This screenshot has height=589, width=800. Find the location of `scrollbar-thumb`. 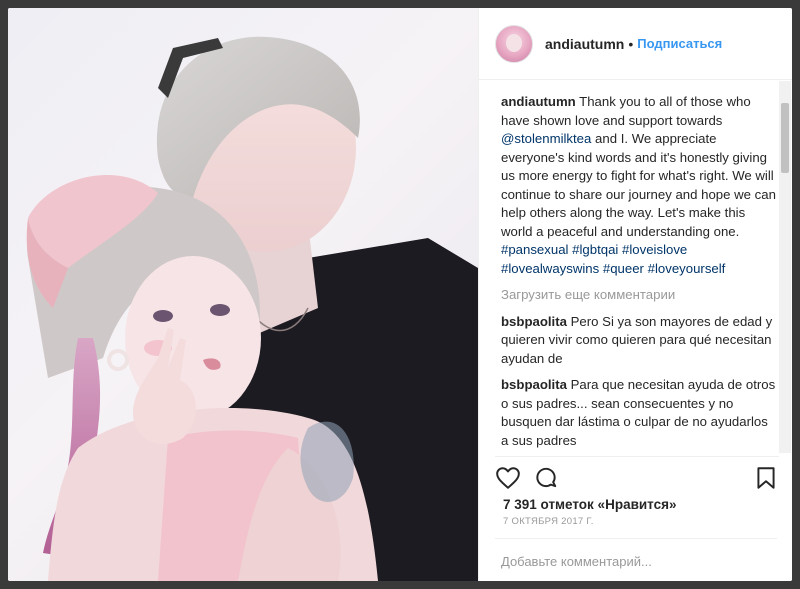

scrollbar-thumb is located at coordinates (785, 138).